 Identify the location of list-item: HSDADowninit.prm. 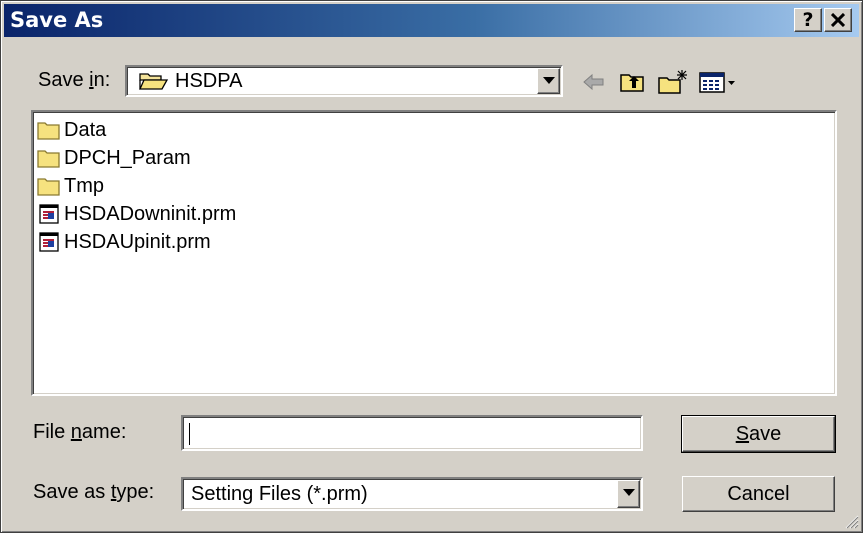
(136, 214).